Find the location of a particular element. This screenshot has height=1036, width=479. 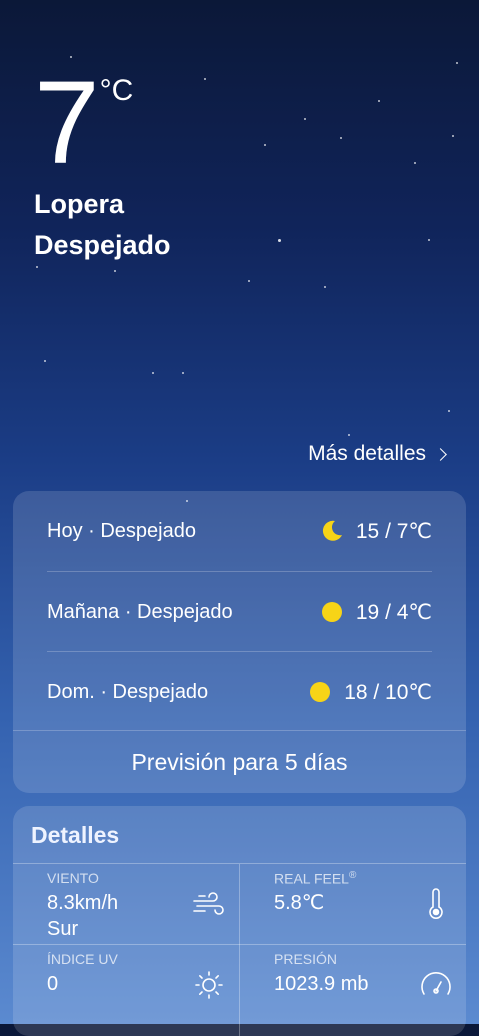

temperature-unit: °C is located at coordinates (116, 90).